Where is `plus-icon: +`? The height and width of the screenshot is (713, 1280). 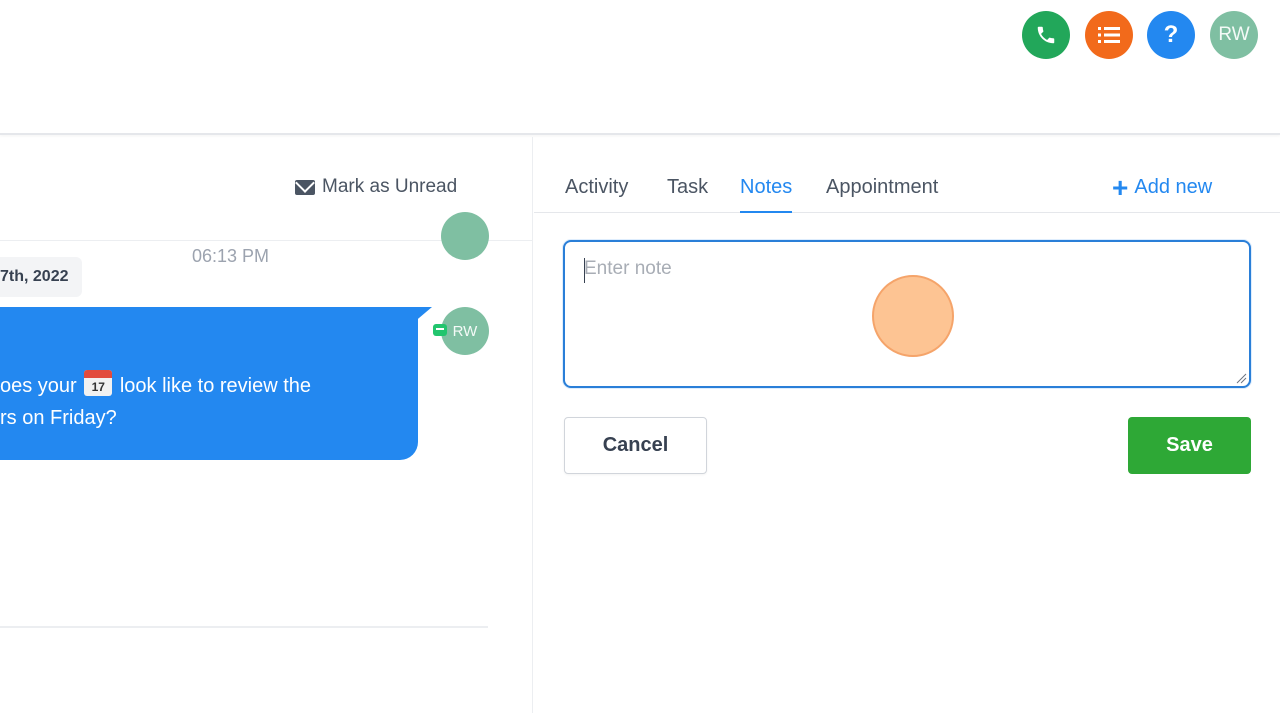 plus-icon: + is located at coordinates (1120, 187).